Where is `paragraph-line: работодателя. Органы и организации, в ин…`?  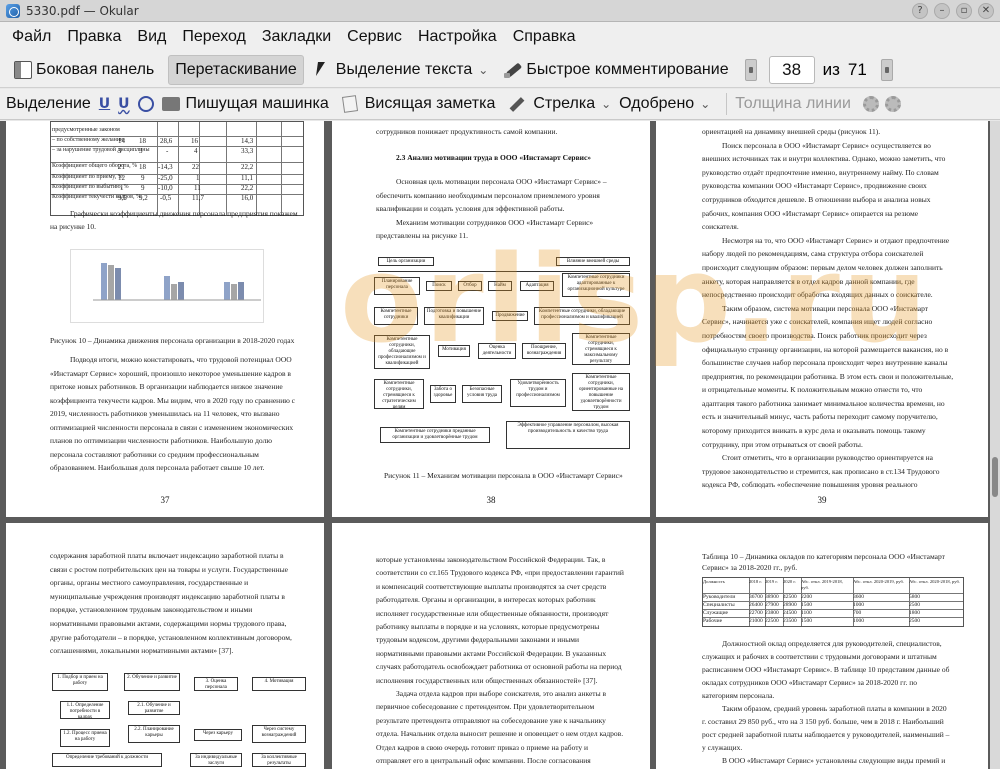 paragraph-line: работодателя. Органы и организации, в ин… is located at coordinates (486, 600).